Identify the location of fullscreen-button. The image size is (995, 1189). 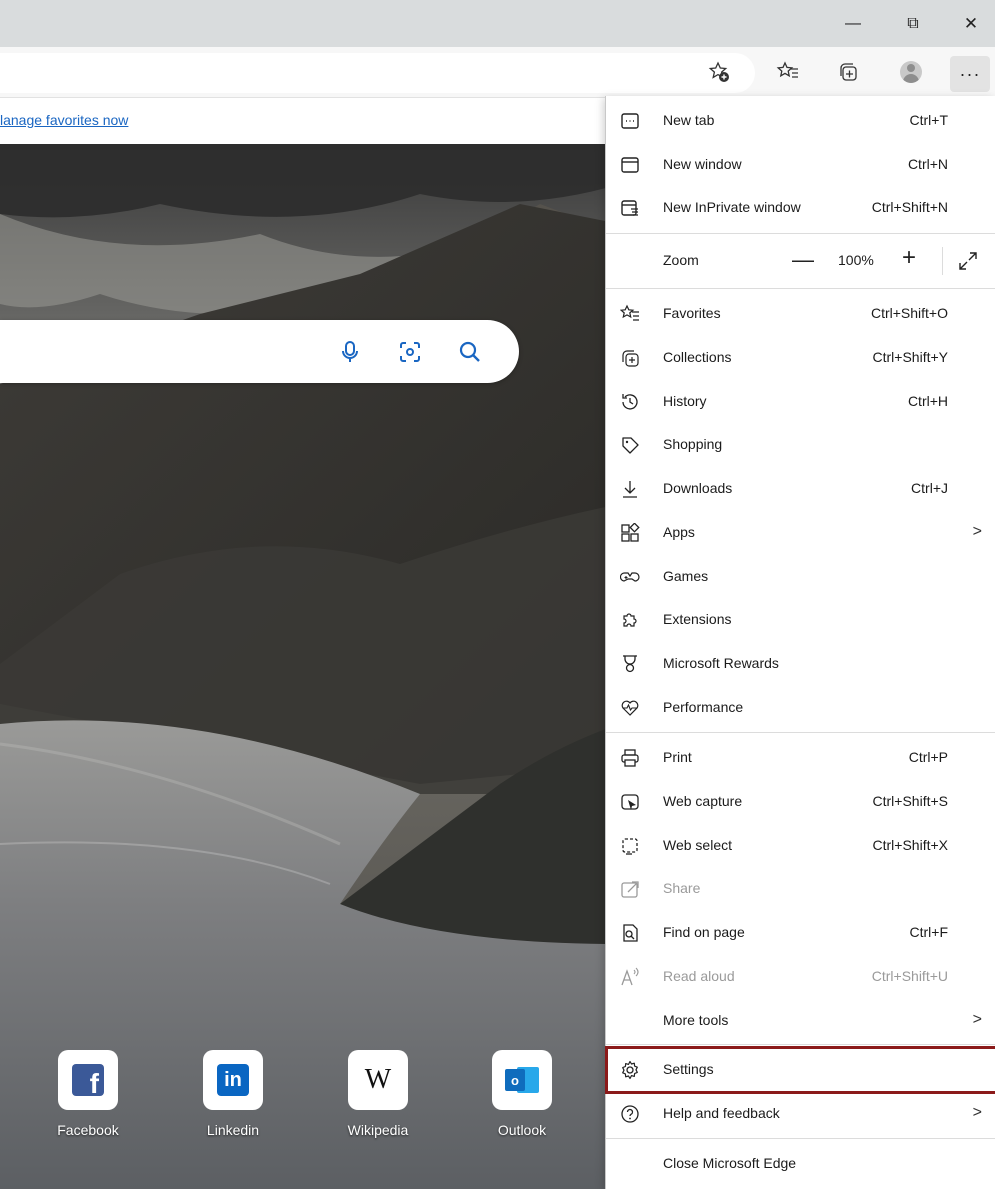
(968, 261).